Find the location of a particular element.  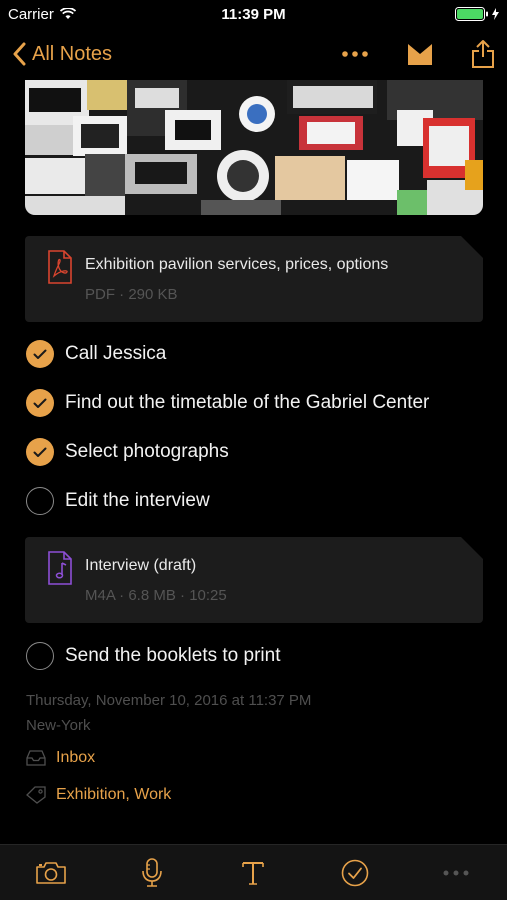

task-item: Edit the interview is located at coordinates (118, 501).